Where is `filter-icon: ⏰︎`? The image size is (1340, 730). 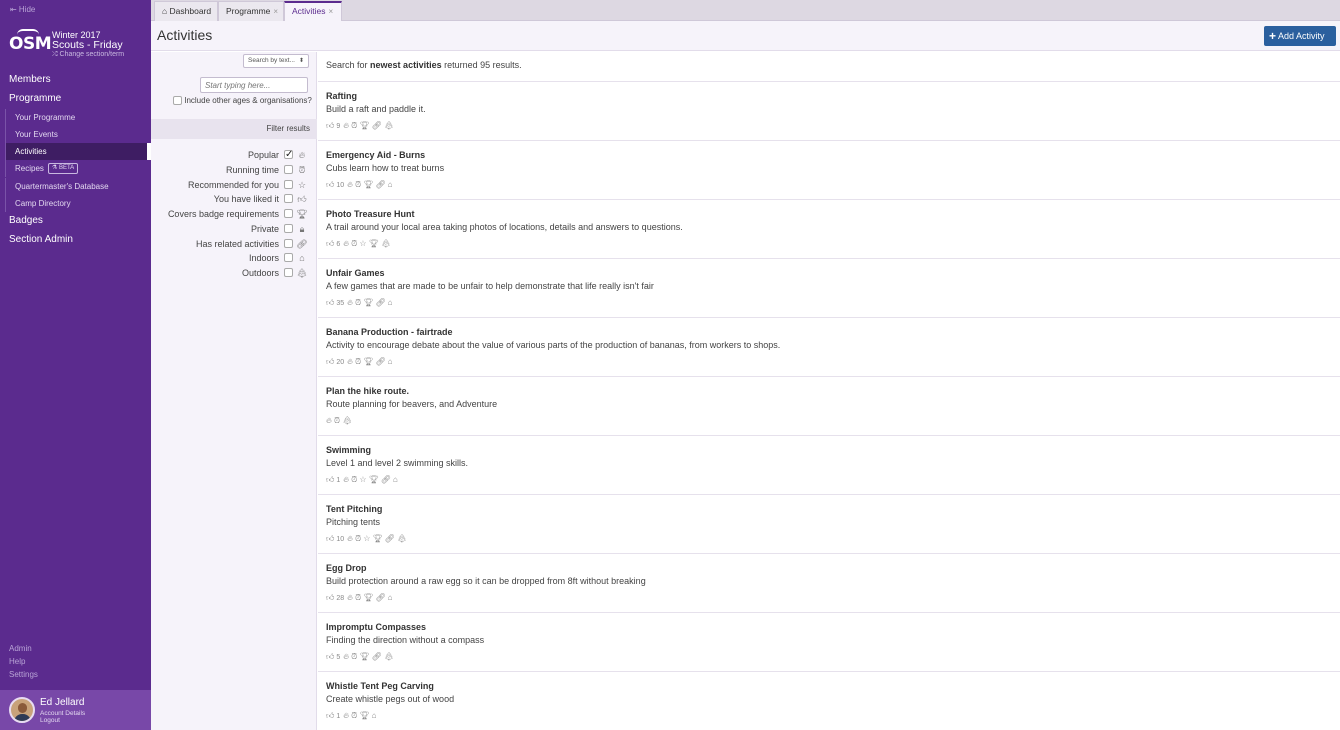
filter-icon: ⏰︎ is located at coordinates (302, 169).